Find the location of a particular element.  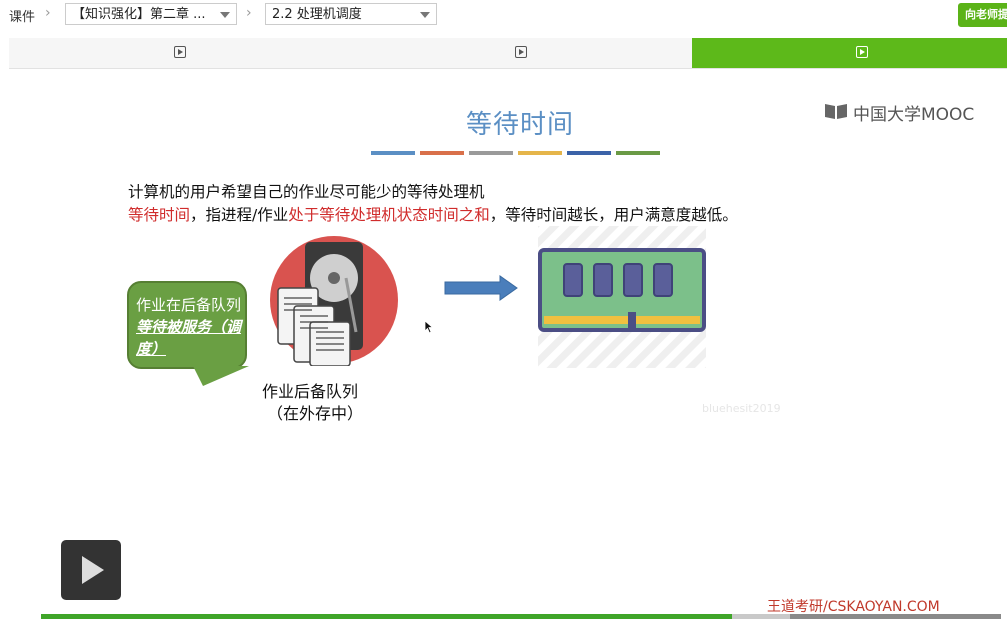

breadcrumb-bar: 课件 › 【知识强化】第二章 ... › 2.2 处理机调度 向老师提问 is located at coordinates (503, 16).